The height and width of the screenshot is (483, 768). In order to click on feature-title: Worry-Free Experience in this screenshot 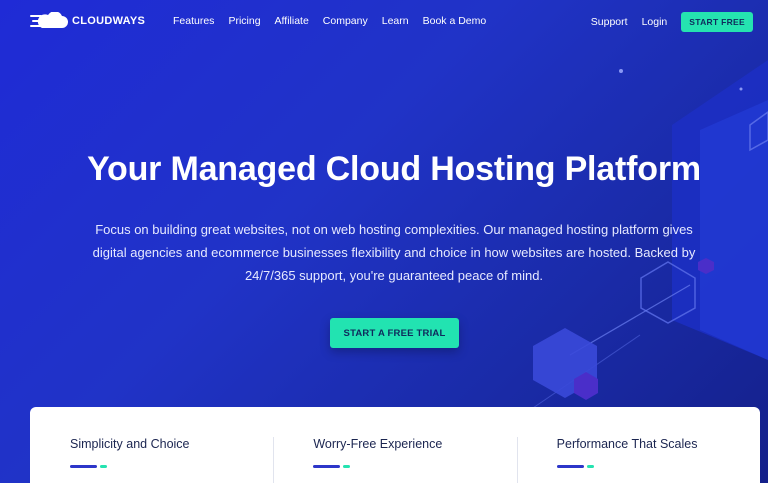, I will do `click(378, 444)`.